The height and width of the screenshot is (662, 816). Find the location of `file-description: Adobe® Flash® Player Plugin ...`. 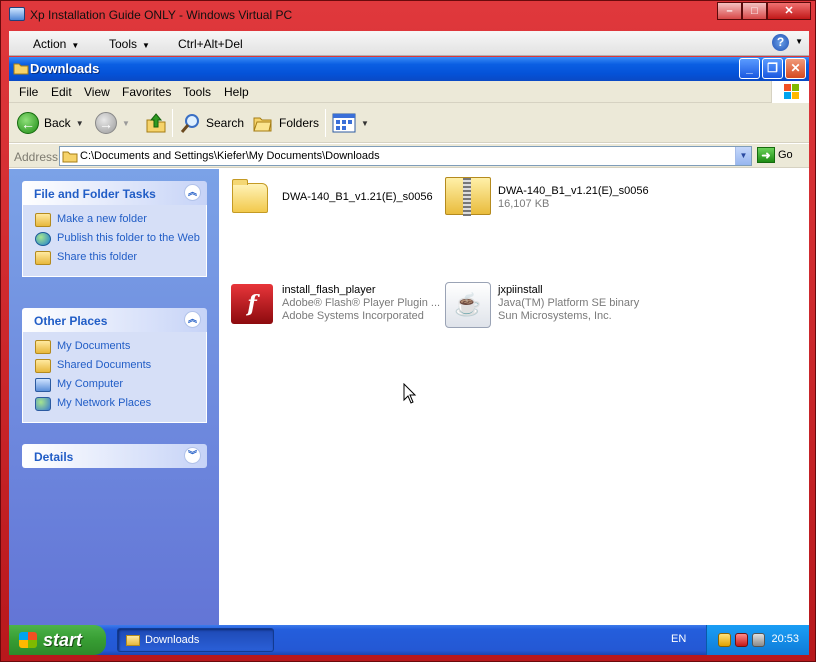

file-description: Adobe® Flash® Player Plugin ... is located at coordinates (361, 303).